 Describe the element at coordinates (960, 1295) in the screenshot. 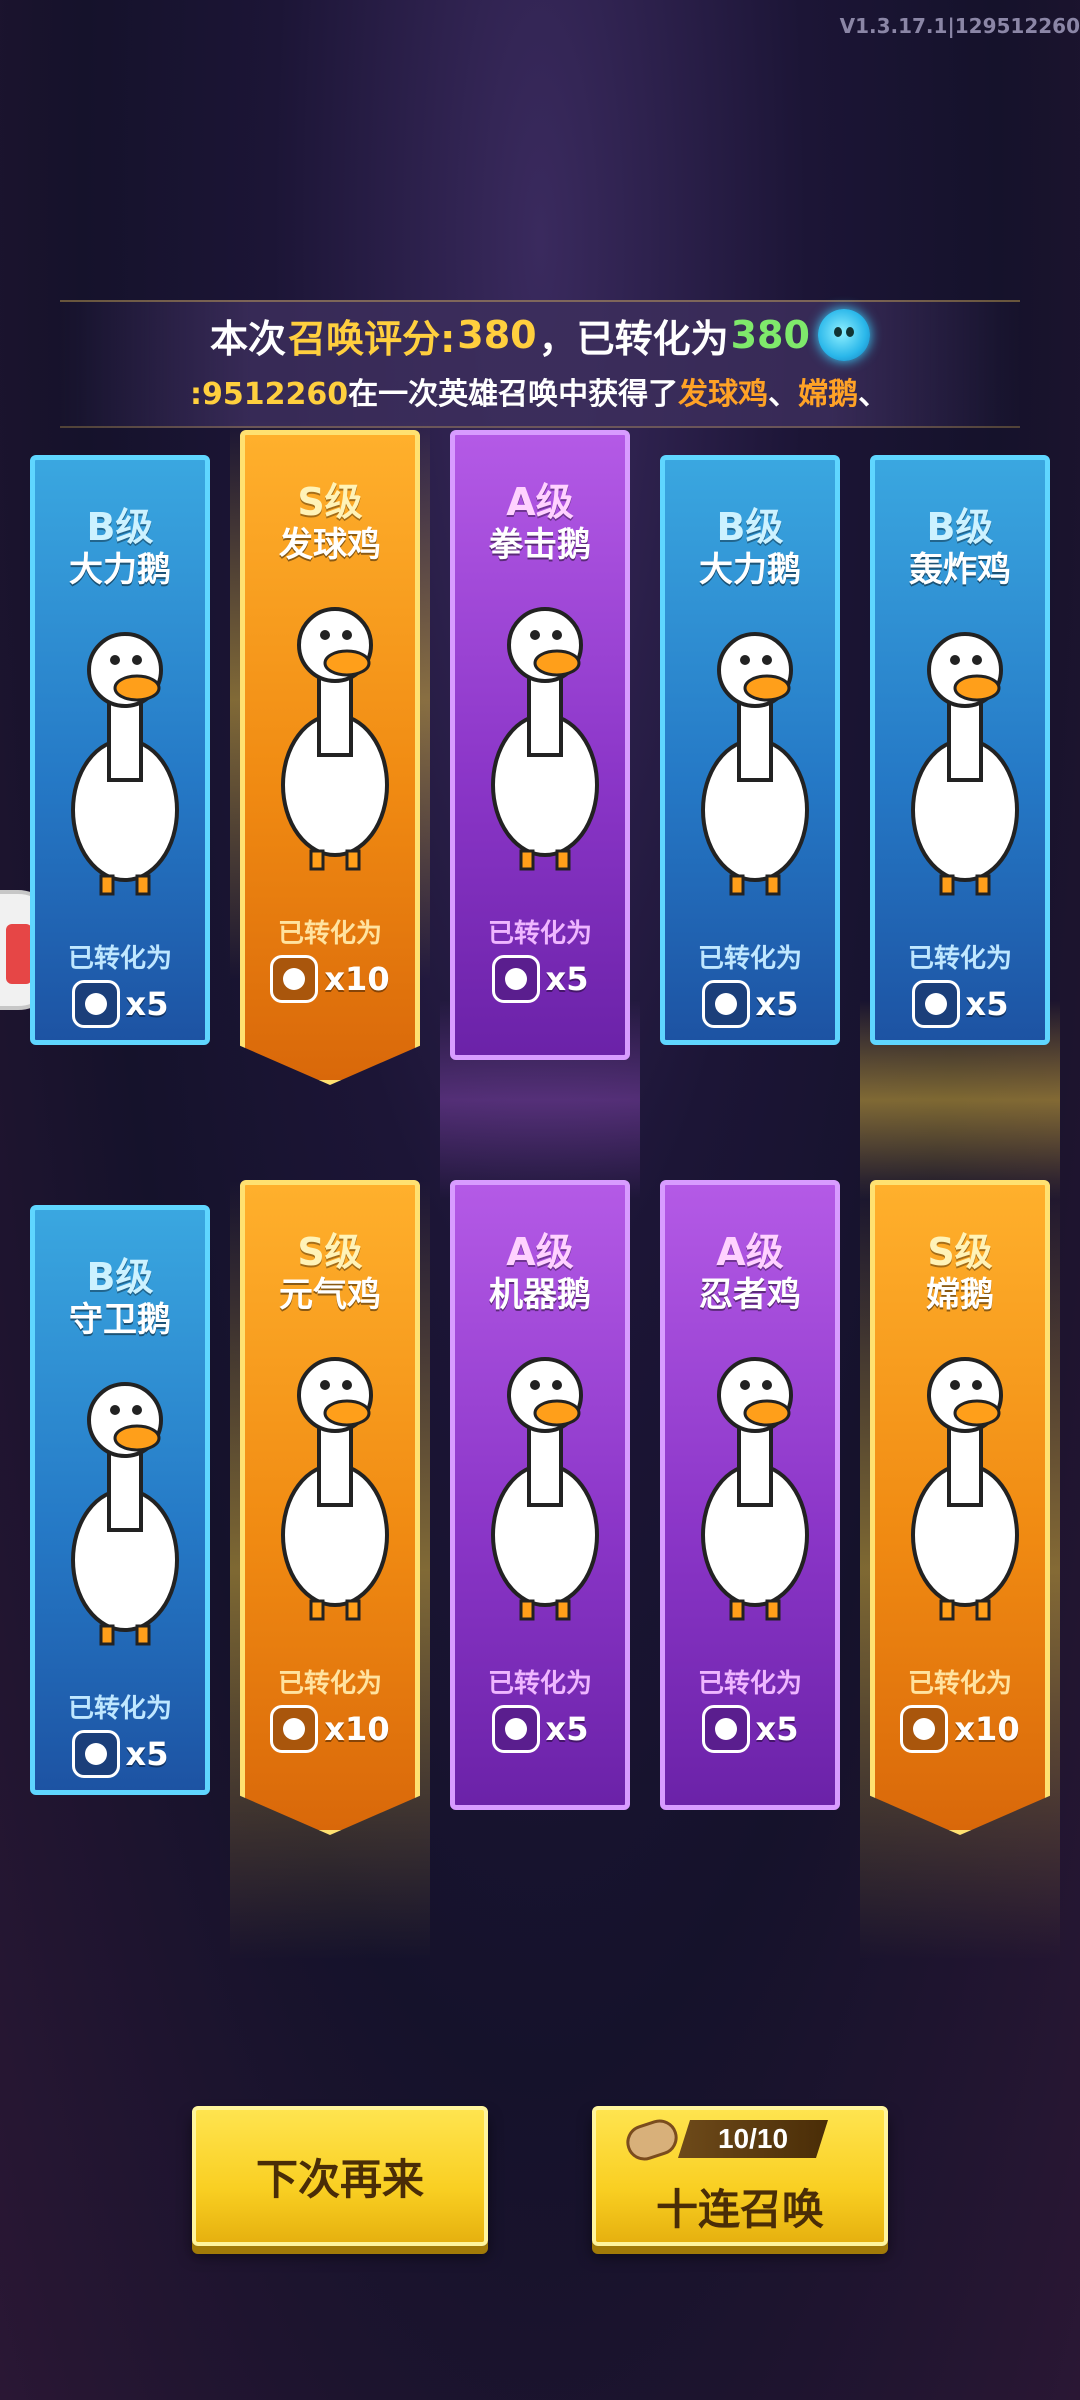

I see `hero-name: 嫦鹅` at that location.